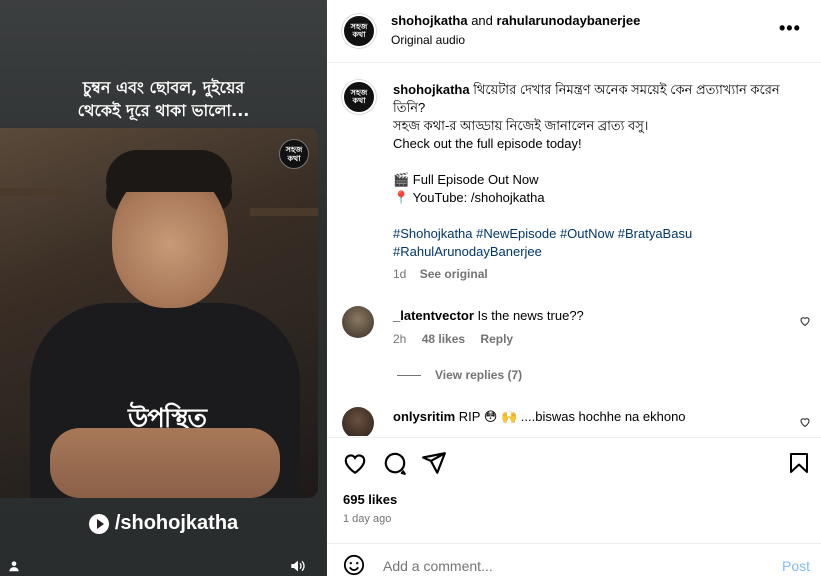 The width and height of the screenshot is (821, 576). What do you see at coordinates (14, 566) in the screenshot?
I see `user-tag-icon` at bounding box center [14, 566].